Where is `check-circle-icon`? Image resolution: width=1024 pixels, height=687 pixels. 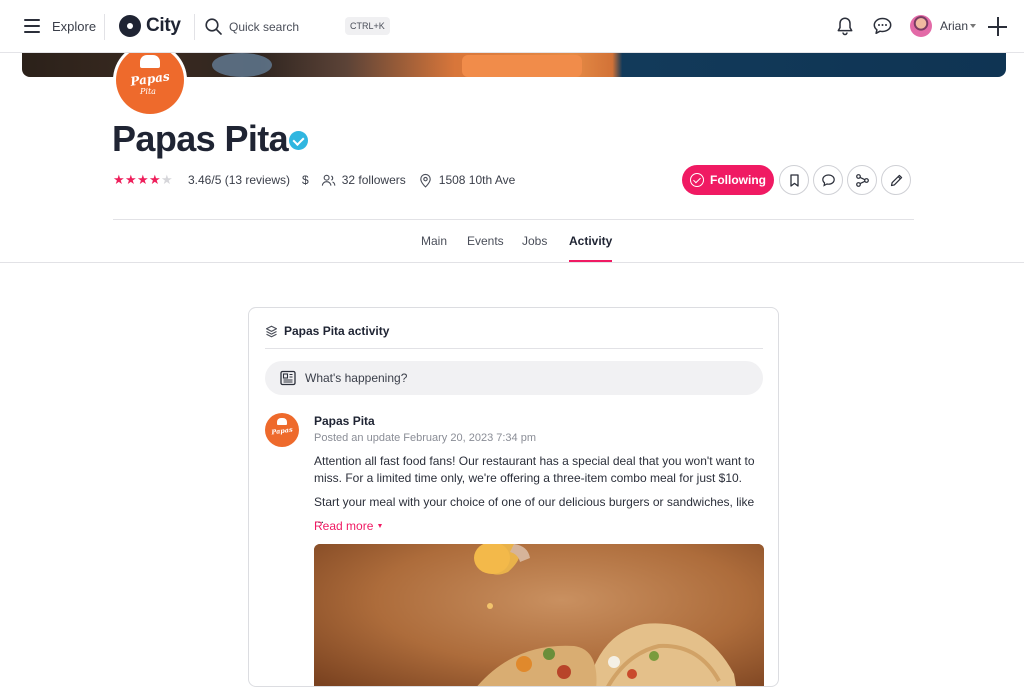 check-circle-icon is located at coordinates (697, 180).